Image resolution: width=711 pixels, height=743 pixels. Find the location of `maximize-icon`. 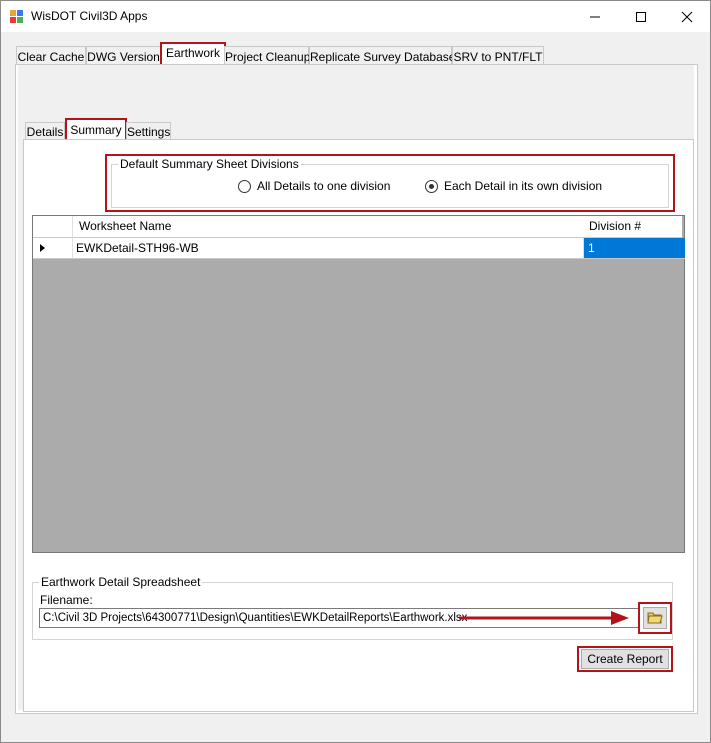

maximize-icon is located at coordinates (641, 16).